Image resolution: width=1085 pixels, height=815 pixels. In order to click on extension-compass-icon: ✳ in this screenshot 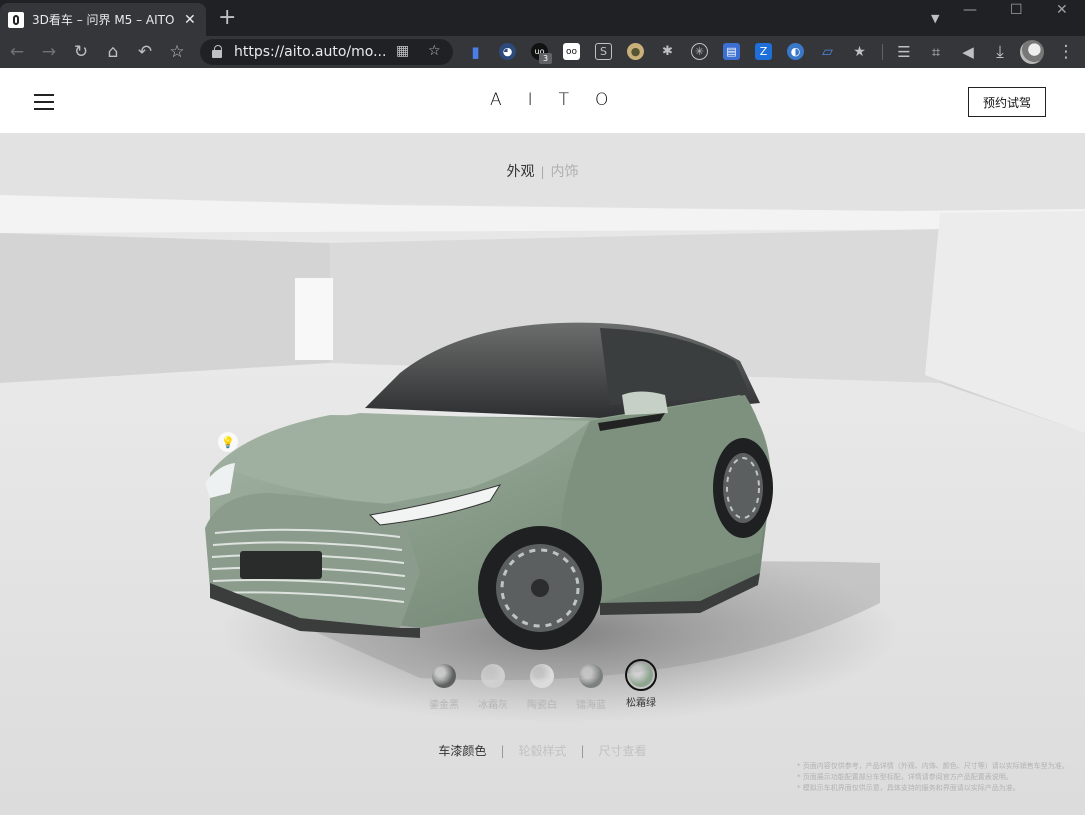, I will do `click(699, 51)`.